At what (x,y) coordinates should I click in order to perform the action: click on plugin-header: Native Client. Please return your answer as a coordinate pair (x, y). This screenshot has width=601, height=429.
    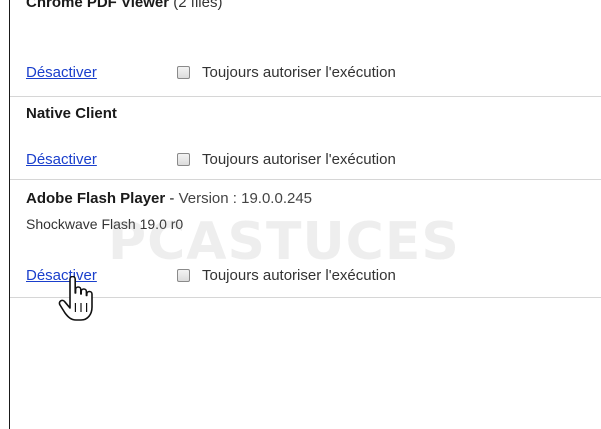
    Looking at the image, I should click on (71, 113).